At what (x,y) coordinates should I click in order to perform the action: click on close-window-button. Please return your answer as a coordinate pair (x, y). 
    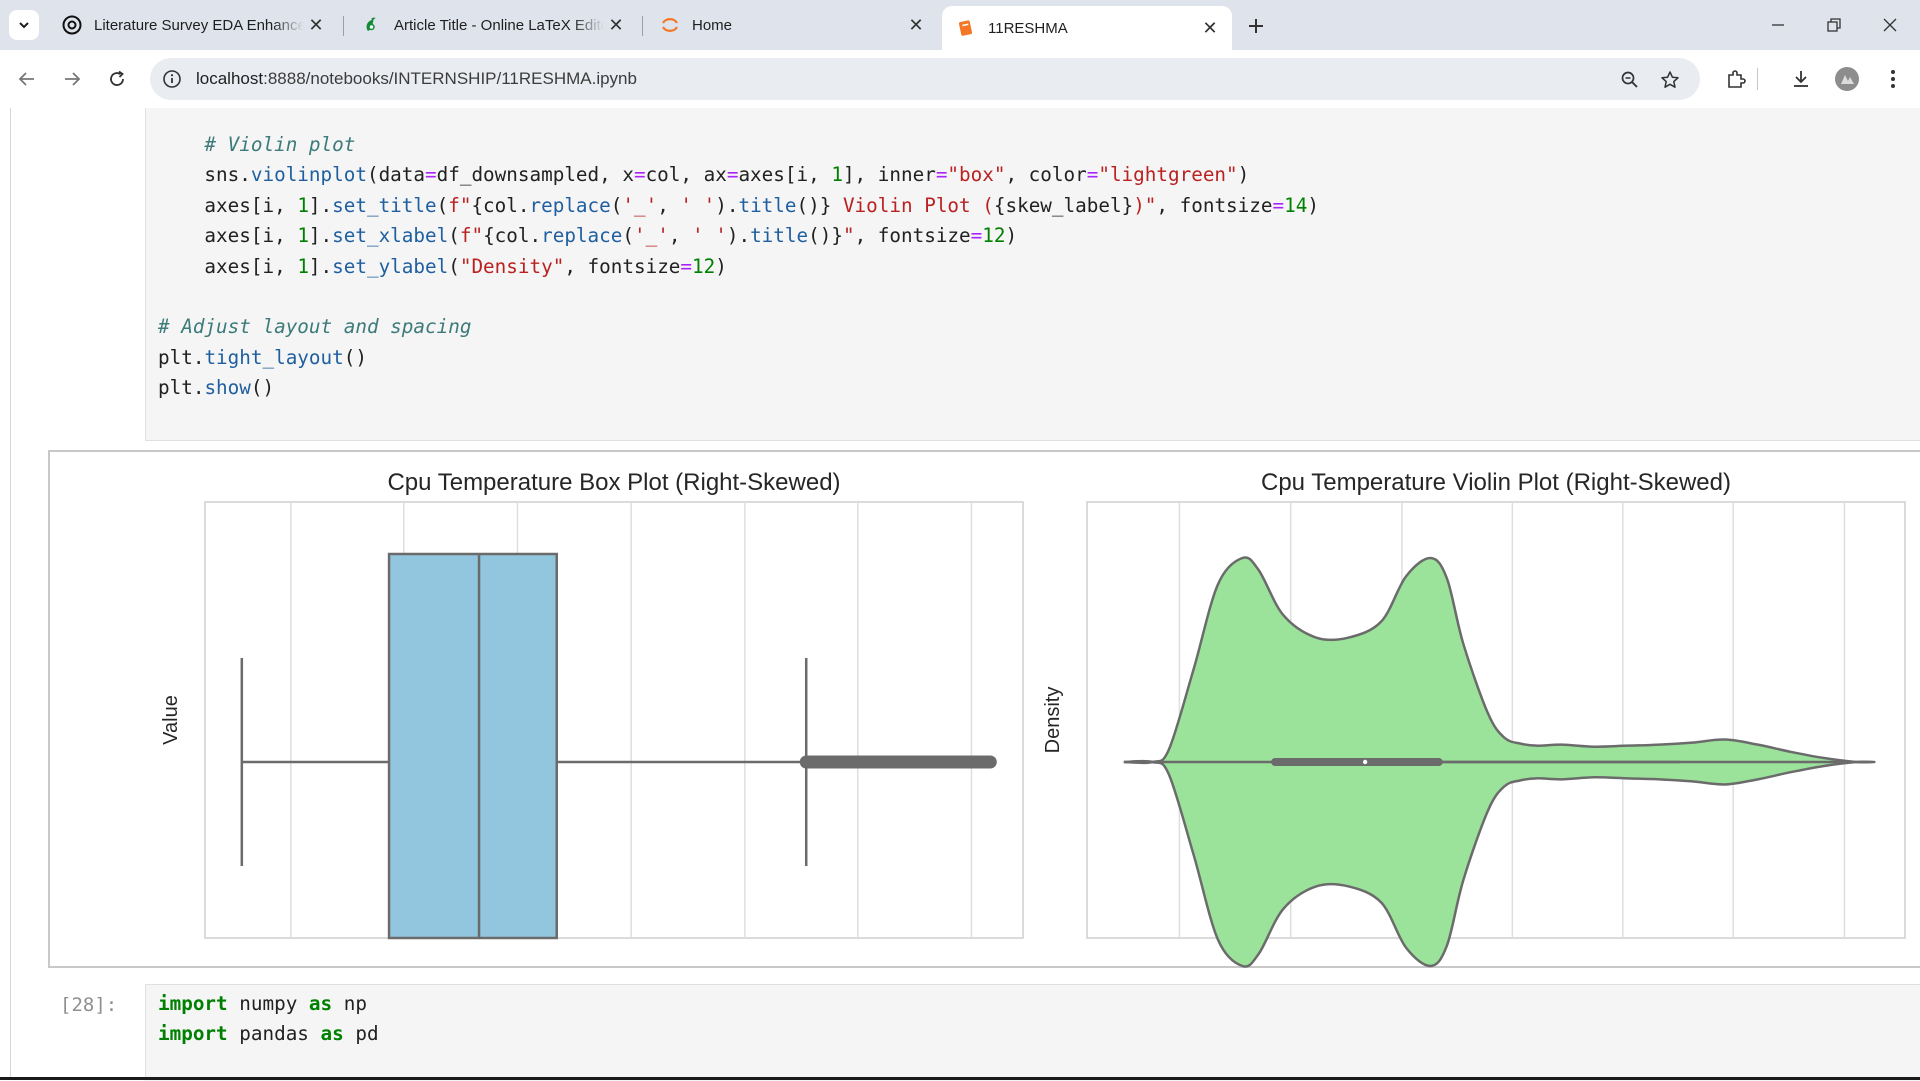
    Looking at the image, I should click on (1890, 25).